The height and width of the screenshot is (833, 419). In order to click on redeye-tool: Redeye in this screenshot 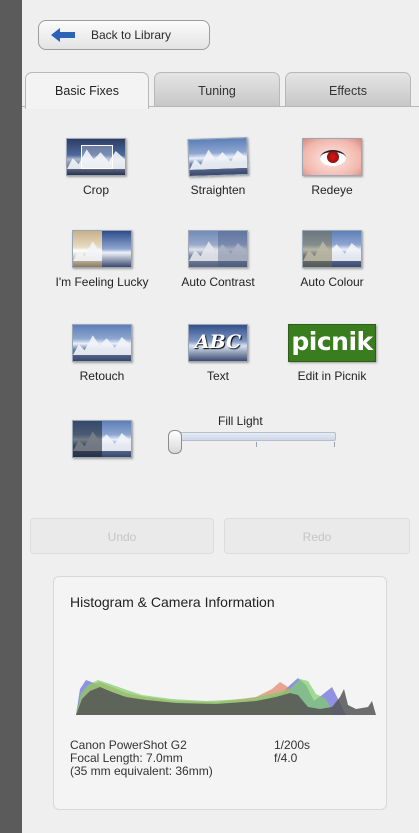, I will do `click(332, 167)`.